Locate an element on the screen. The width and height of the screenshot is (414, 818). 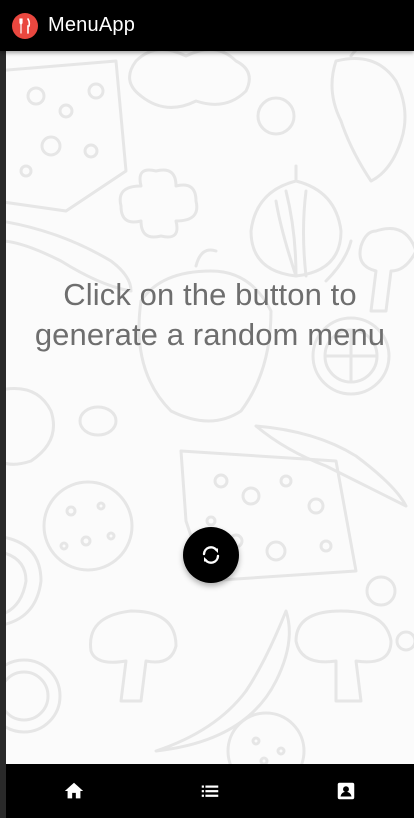
nav-list-button is located at coordinates (210, 791).